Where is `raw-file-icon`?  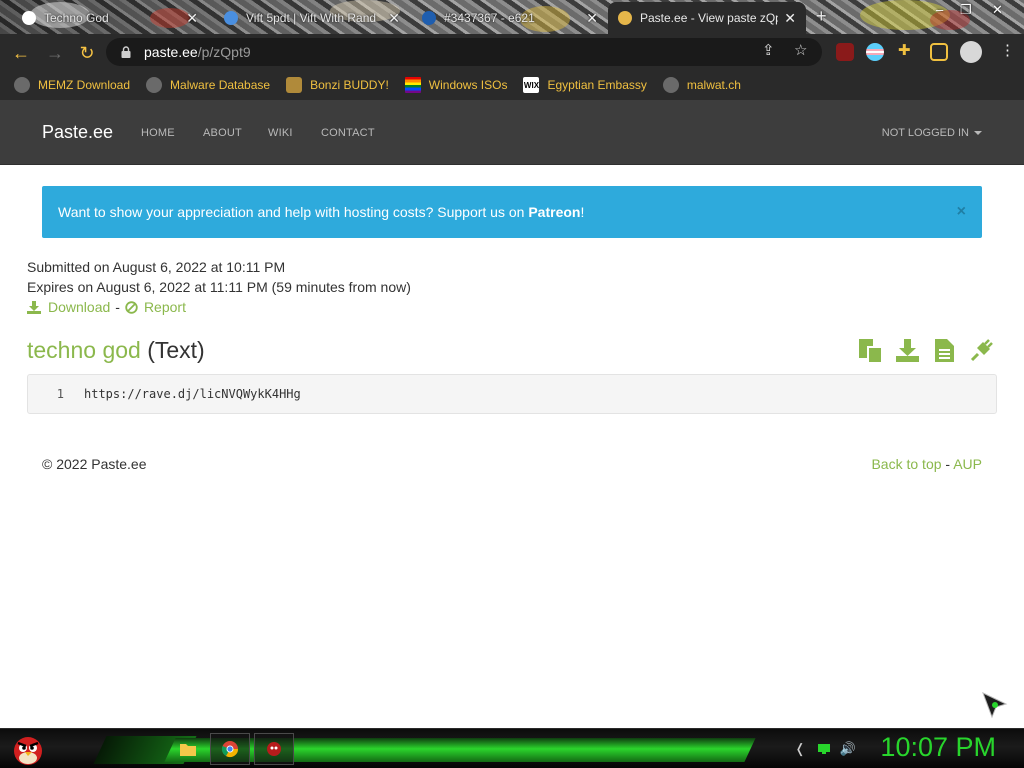 raw-file-icon is located at coordinates (944, 350).